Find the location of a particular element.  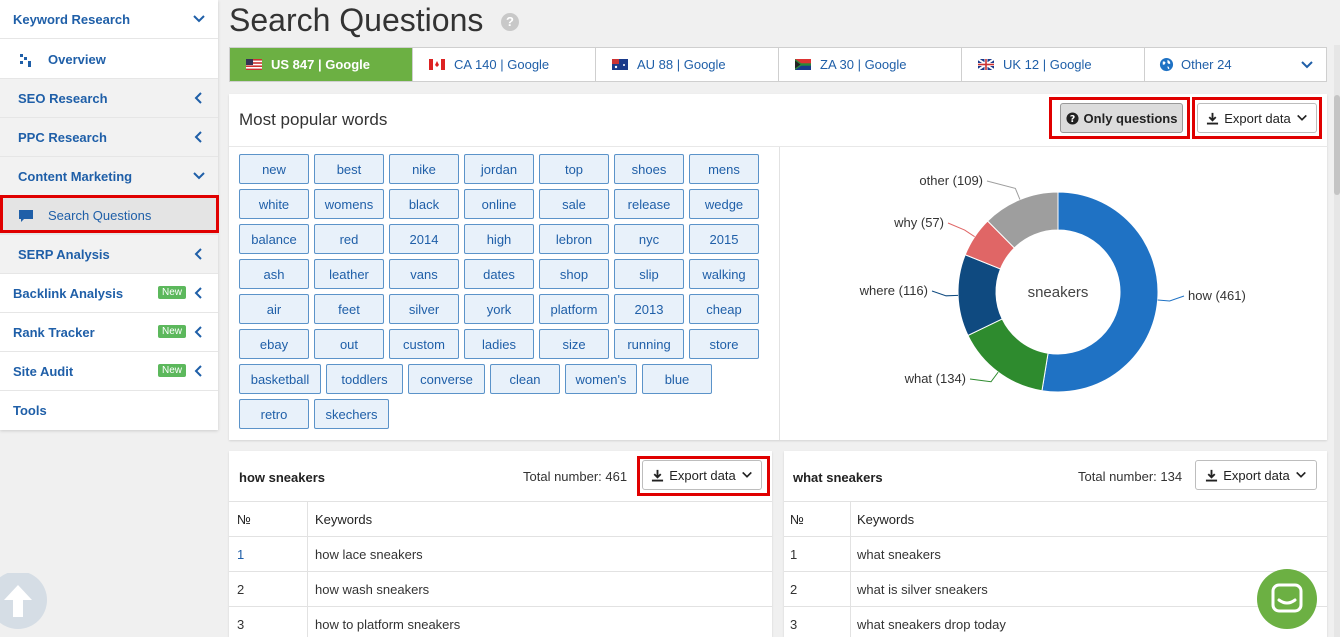

only-questions-button: ? Only questions is located at coordinates (1121, 118).